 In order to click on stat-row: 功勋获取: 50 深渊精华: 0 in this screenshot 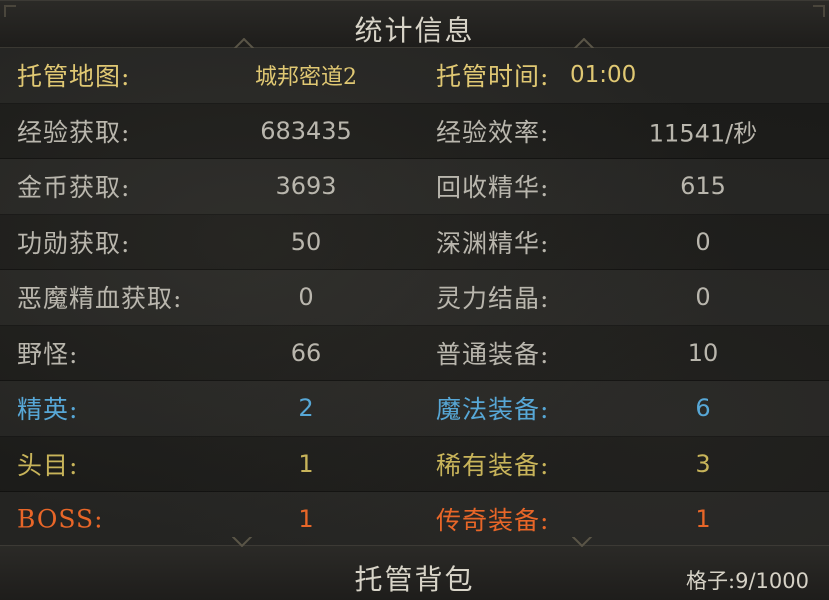, I will do `click(414, 242)`.